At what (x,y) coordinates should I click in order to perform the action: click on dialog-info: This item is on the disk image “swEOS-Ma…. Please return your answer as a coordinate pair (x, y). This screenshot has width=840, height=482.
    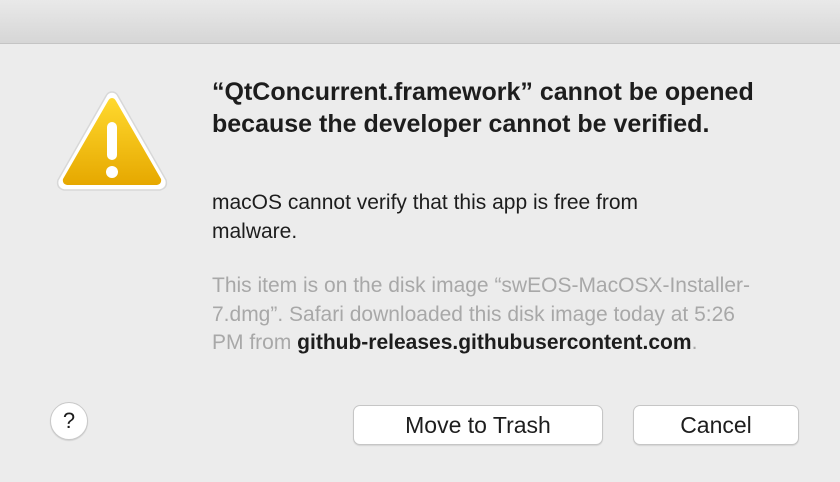
    Looking at the image, I should click on (492, 315).